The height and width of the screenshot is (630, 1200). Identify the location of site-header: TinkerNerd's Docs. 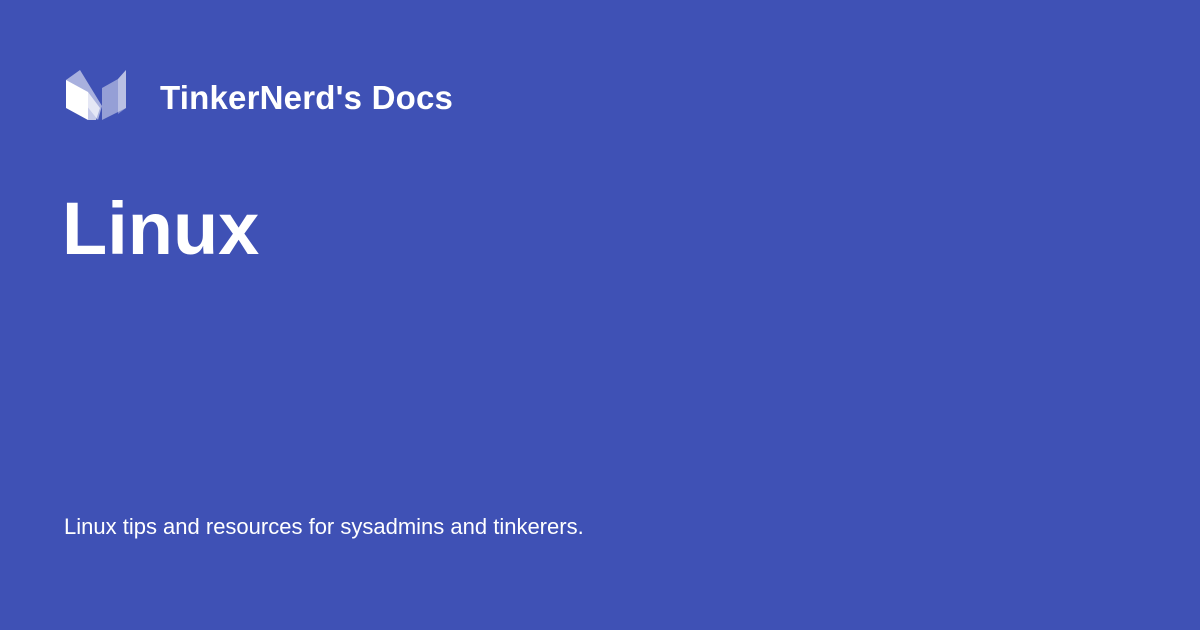
(258, 97).